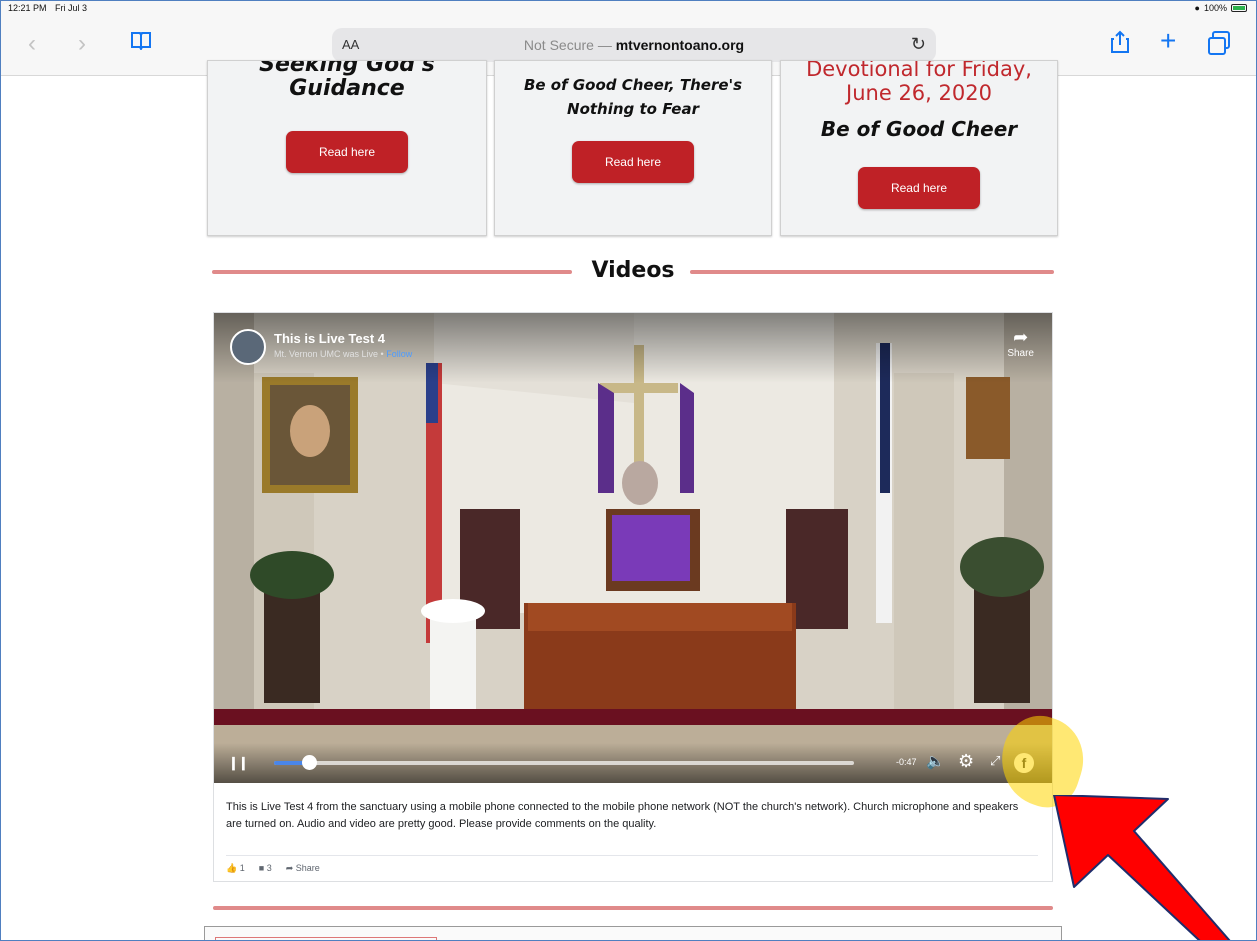  What do you see at coordinates (633, 933) in the screenshot?
I see `next-section-card` at bounding box center [633, 933].